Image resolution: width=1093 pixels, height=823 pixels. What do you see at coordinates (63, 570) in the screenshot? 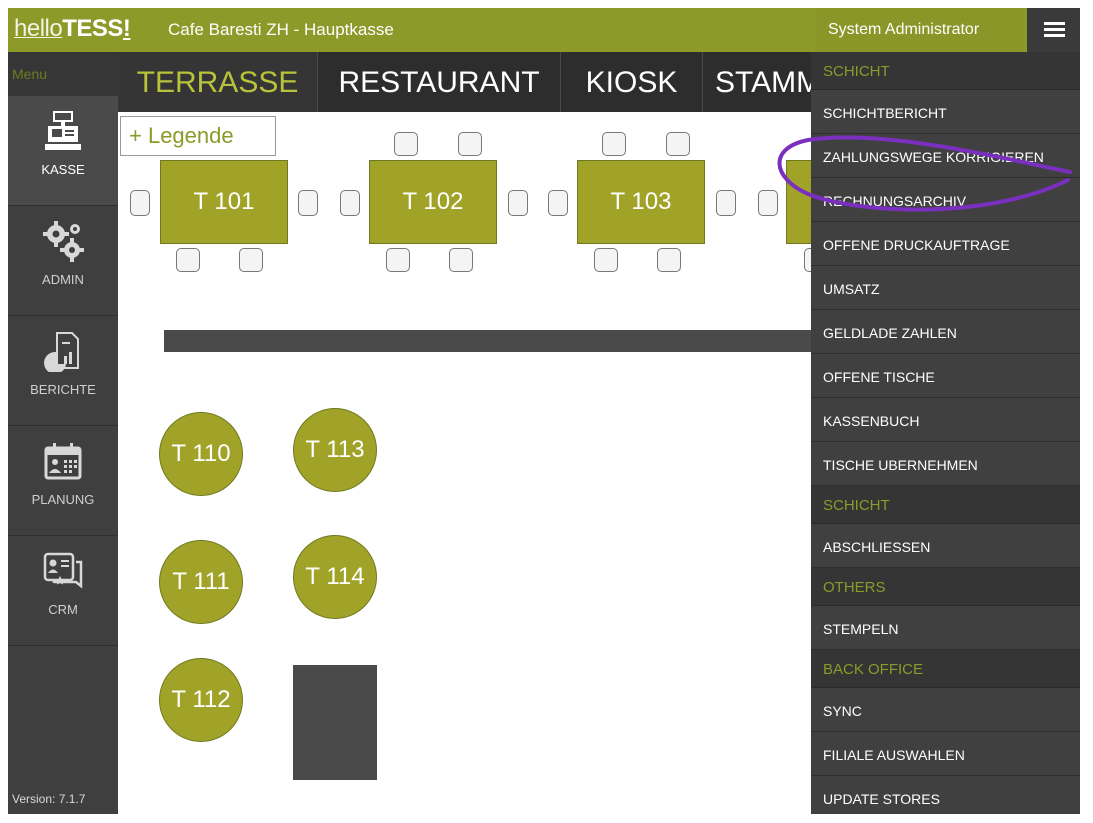
I see `contact-card-icon` at bounding box center [63, 570].